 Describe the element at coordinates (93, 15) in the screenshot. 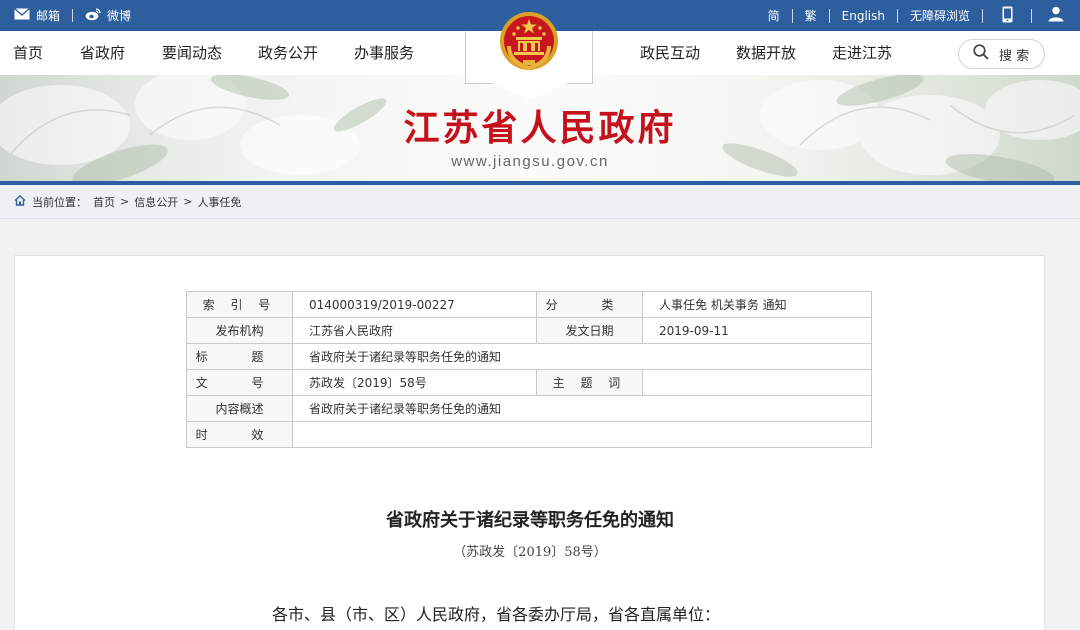

I see `weibo-icon` at that location.